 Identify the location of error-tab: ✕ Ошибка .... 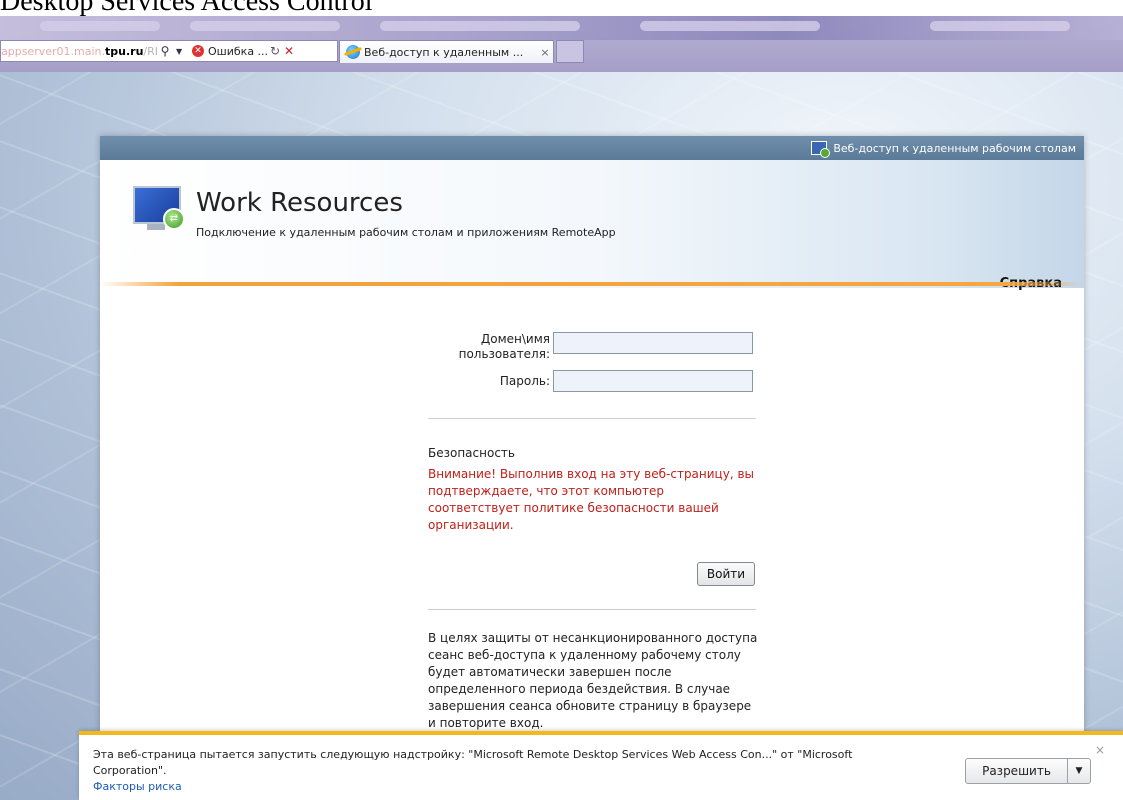
(230, 51).